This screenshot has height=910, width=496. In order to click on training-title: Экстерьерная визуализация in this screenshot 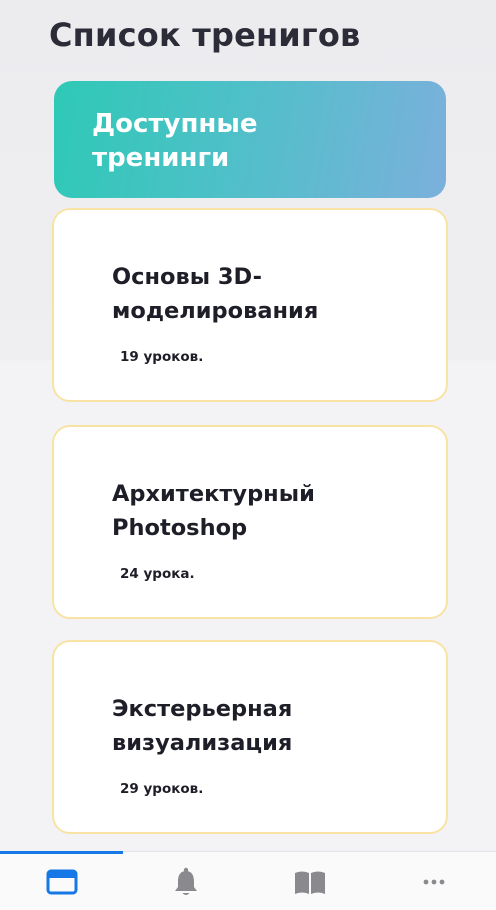, I will do `click(202, 726)`.